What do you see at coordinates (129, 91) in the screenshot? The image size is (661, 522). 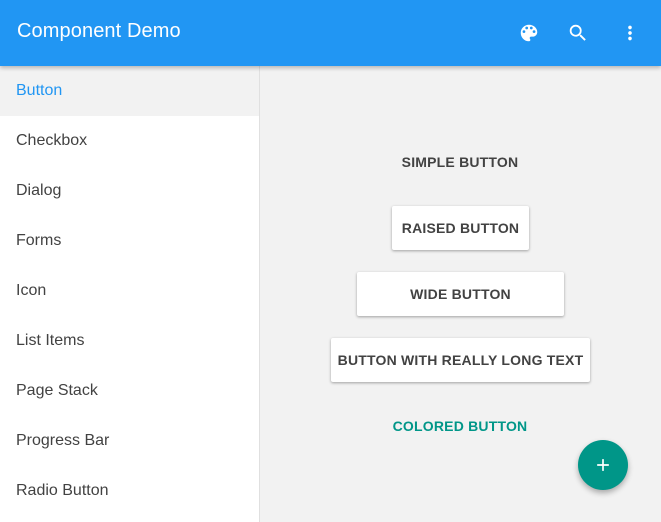 I see `sidebar-item-button: Button` at bounding box center [129, 91].